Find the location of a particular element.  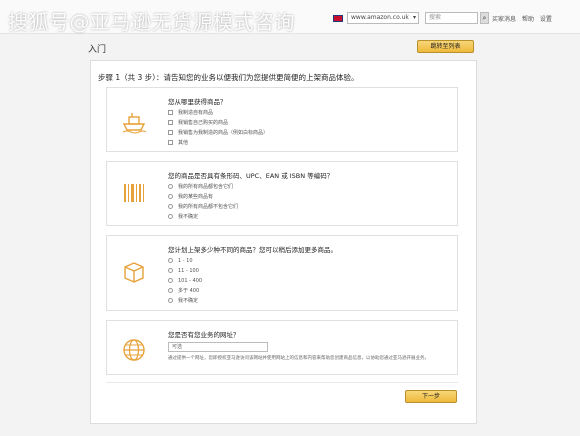

option-label: 11 - 100 is located at coordinates (188, 271).